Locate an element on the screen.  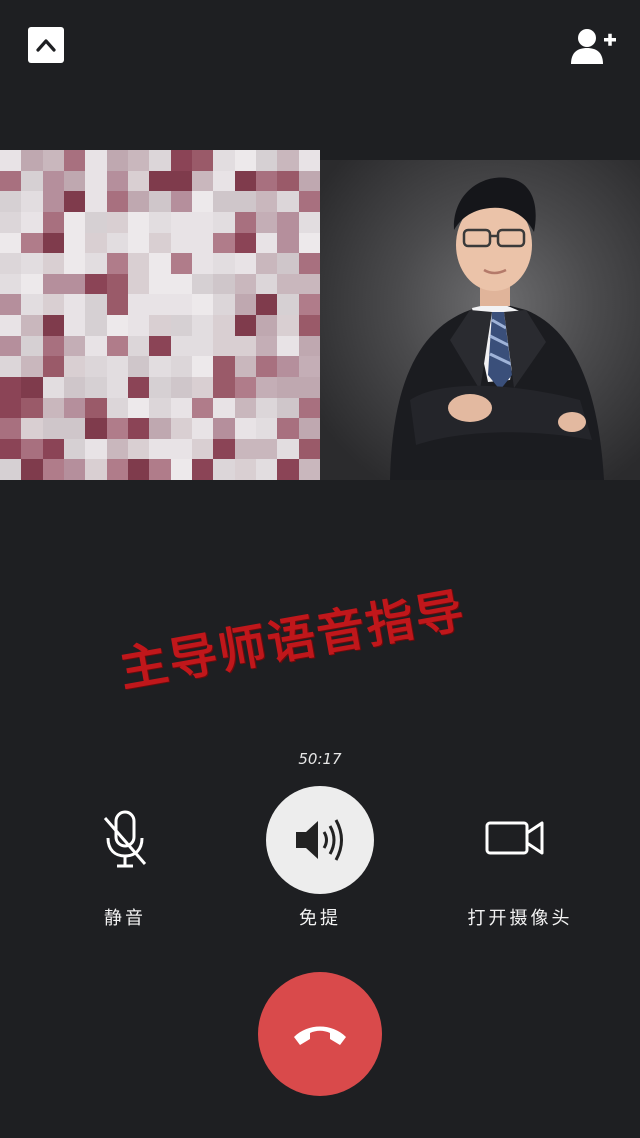
mute-button is located at coordinates (125, 840).